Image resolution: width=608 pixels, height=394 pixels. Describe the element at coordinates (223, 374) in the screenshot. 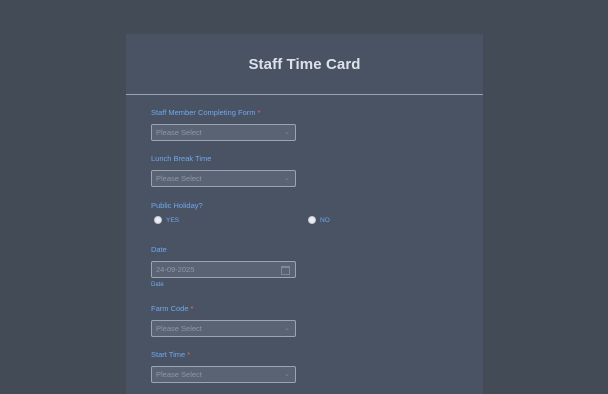

I see `start-time-select: Please Select ⌄` at that location.